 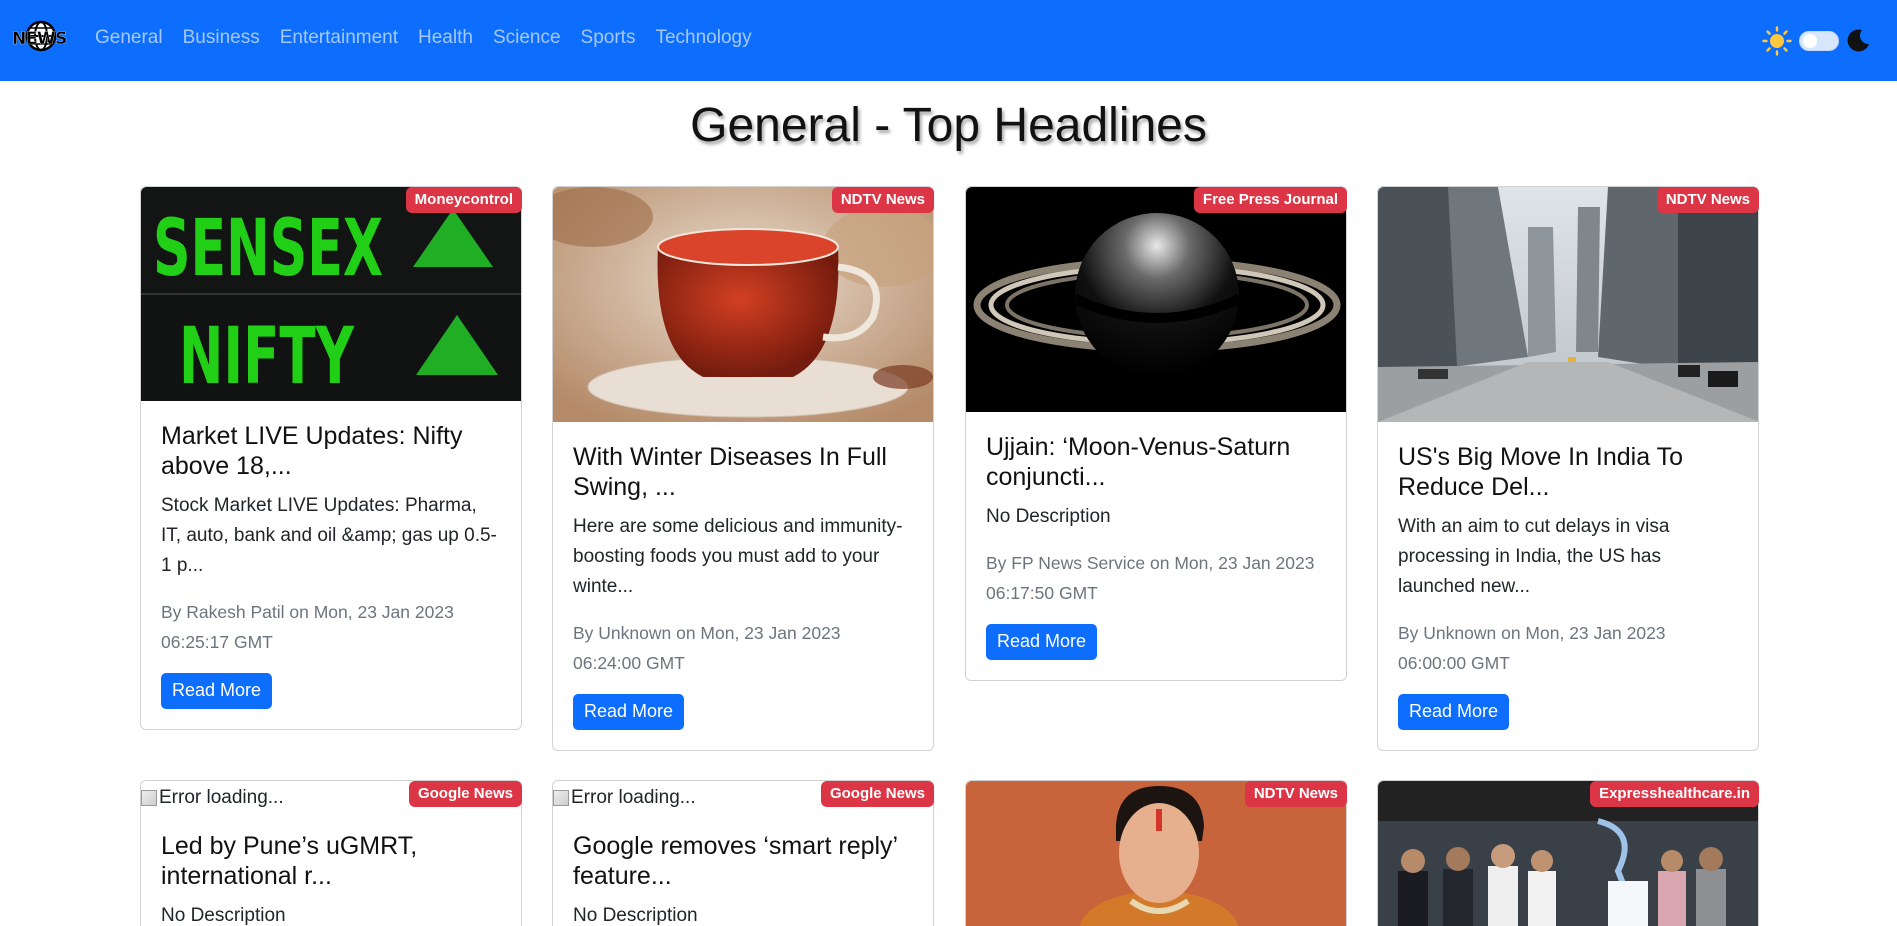 What do you see at coordinates (527, 38) in the screenshot?
I see `nav-link-science: Science` at bounding box center [527, 38].